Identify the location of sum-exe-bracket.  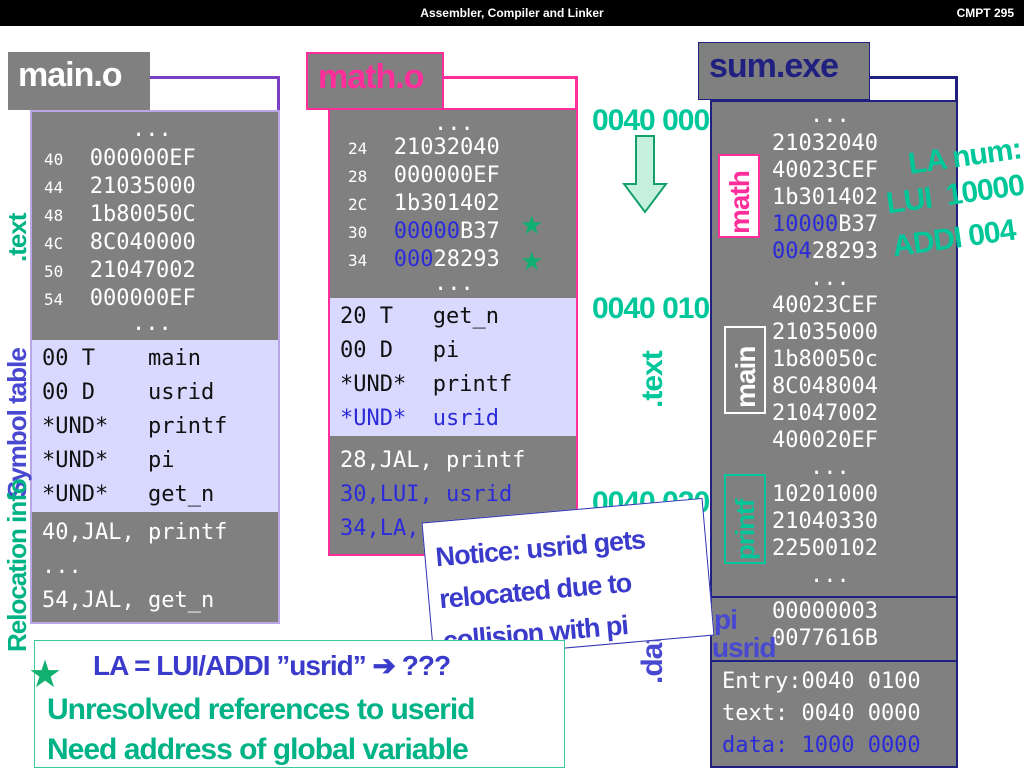
(914, 89).